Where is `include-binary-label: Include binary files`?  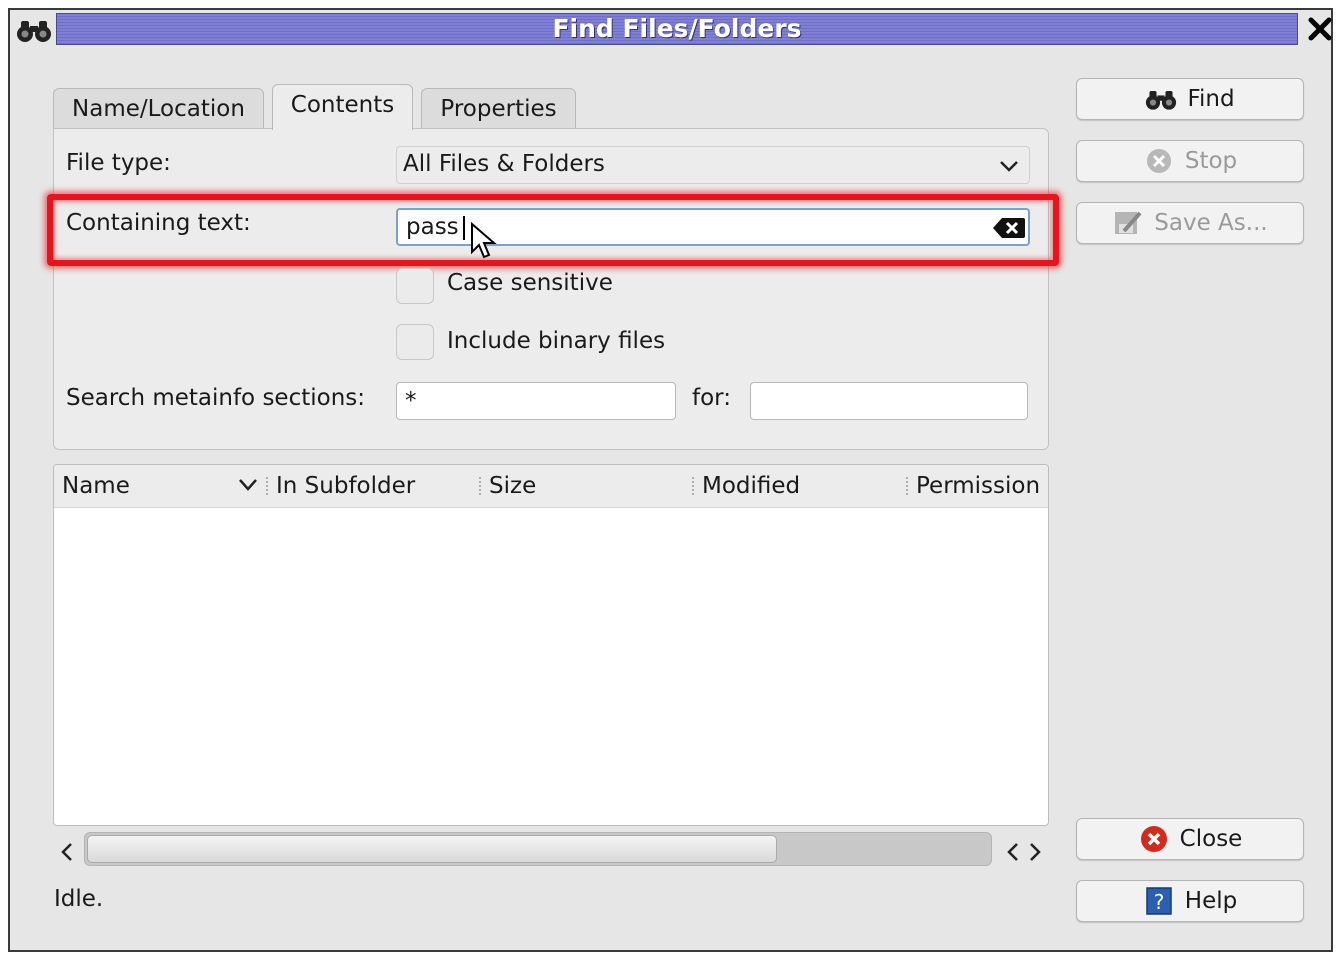
include-binary-label: Include binary files is located at coordinates (556, 341).